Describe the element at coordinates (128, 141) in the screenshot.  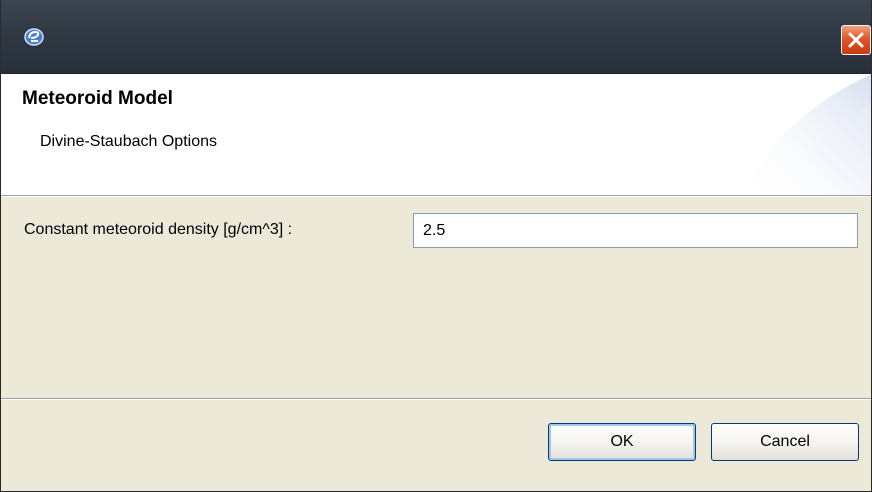
I see `page-subtitle: Divine-Staubach Options` at that location.